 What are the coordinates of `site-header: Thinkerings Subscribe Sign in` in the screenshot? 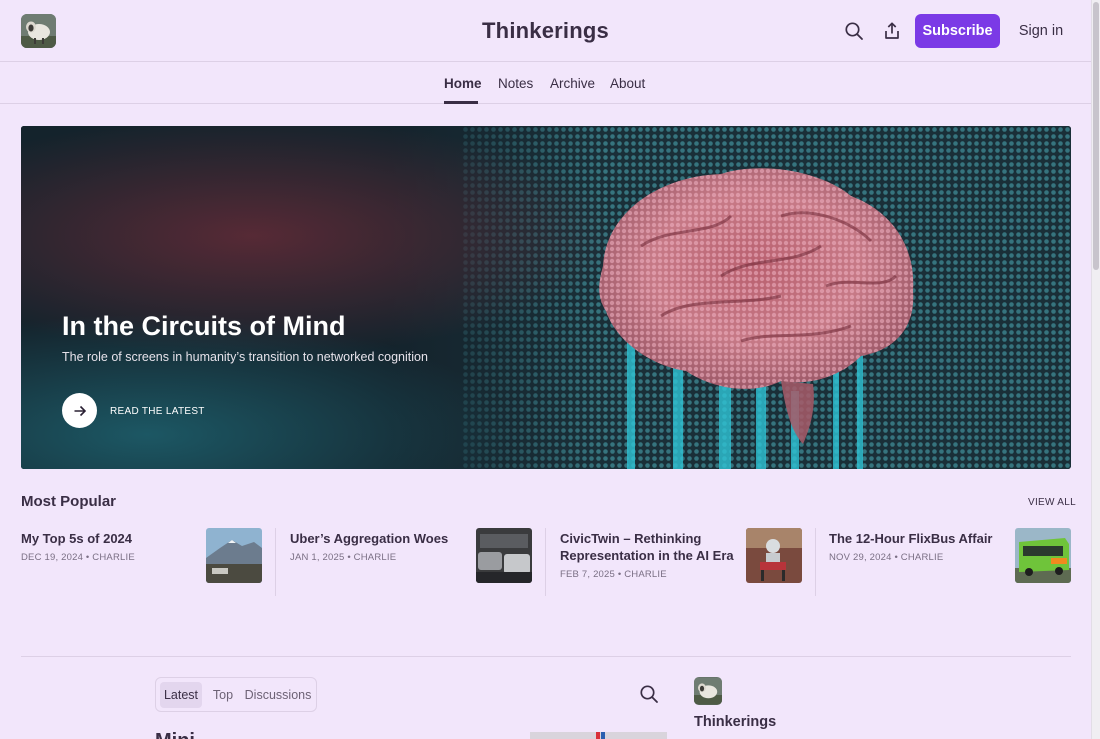 It's located at (545, 31).